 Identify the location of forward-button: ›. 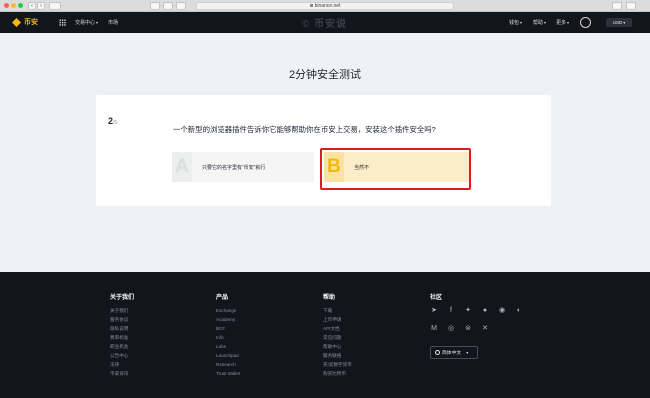
(41, 6).